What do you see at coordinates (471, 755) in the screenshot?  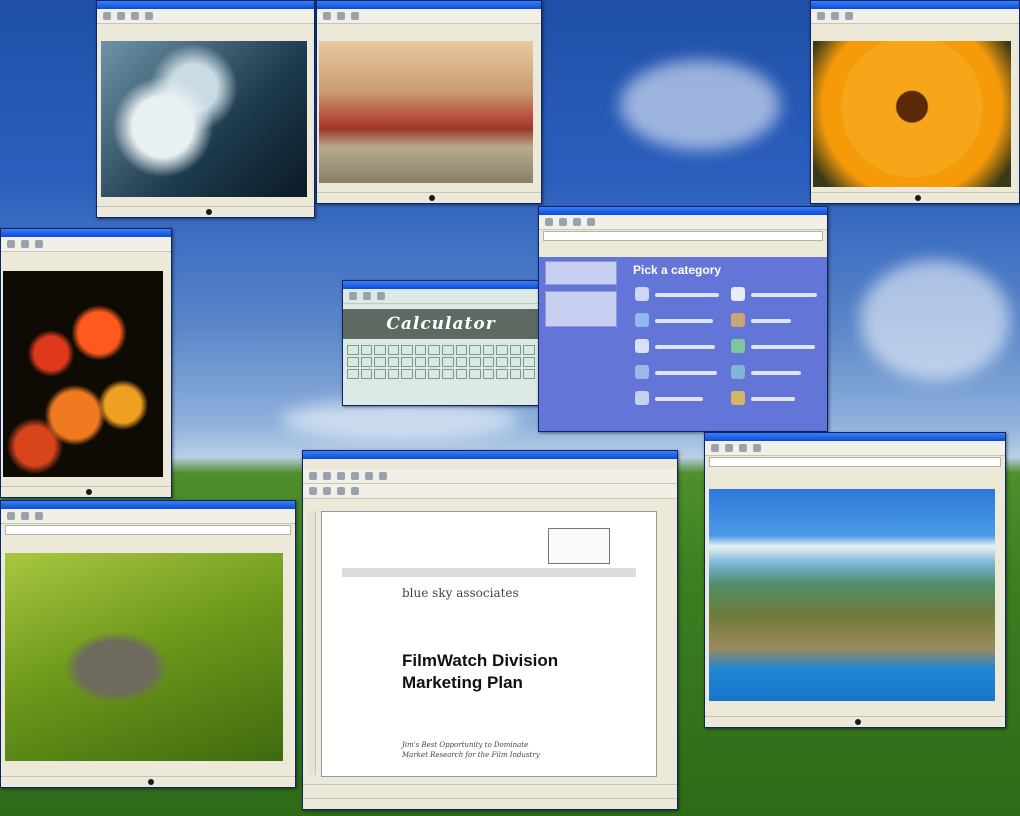 I see `document-subtitle-line2: Market Research for the Film Industry` at bounding box center [471, 755].